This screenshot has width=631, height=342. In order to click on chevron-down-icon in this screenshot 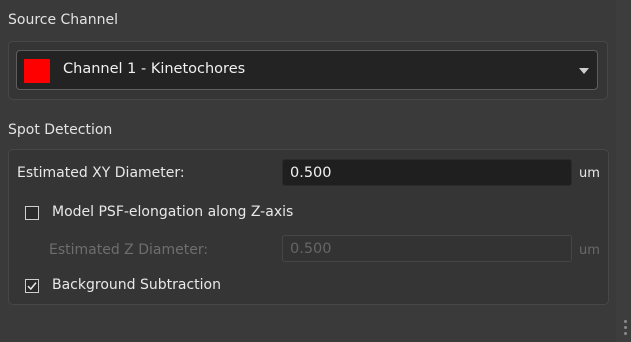, I will do `click(584, 71)`.